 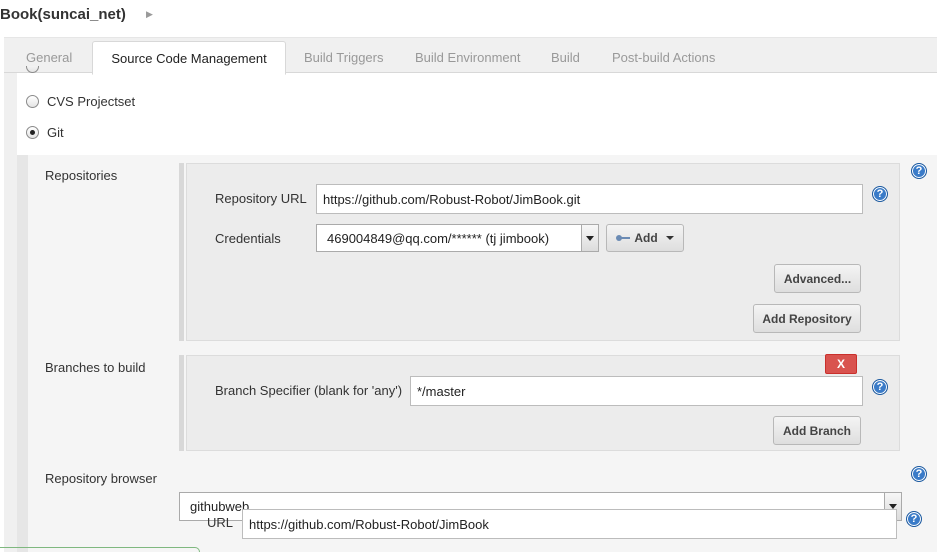 What do you see at coordinates (181, 252) in the screenshot?
I see `repositories-box-edge` at bounding box center [181, 252].